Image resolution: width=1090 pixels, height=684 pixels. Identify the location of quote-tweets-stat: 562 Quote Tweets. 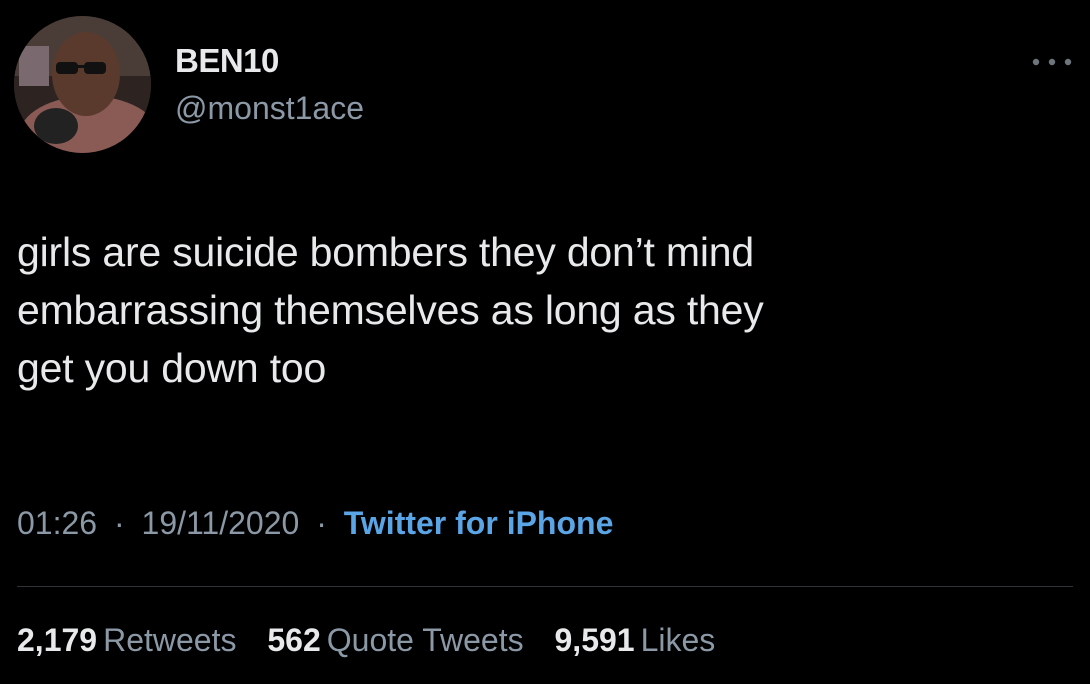
(395, 640).